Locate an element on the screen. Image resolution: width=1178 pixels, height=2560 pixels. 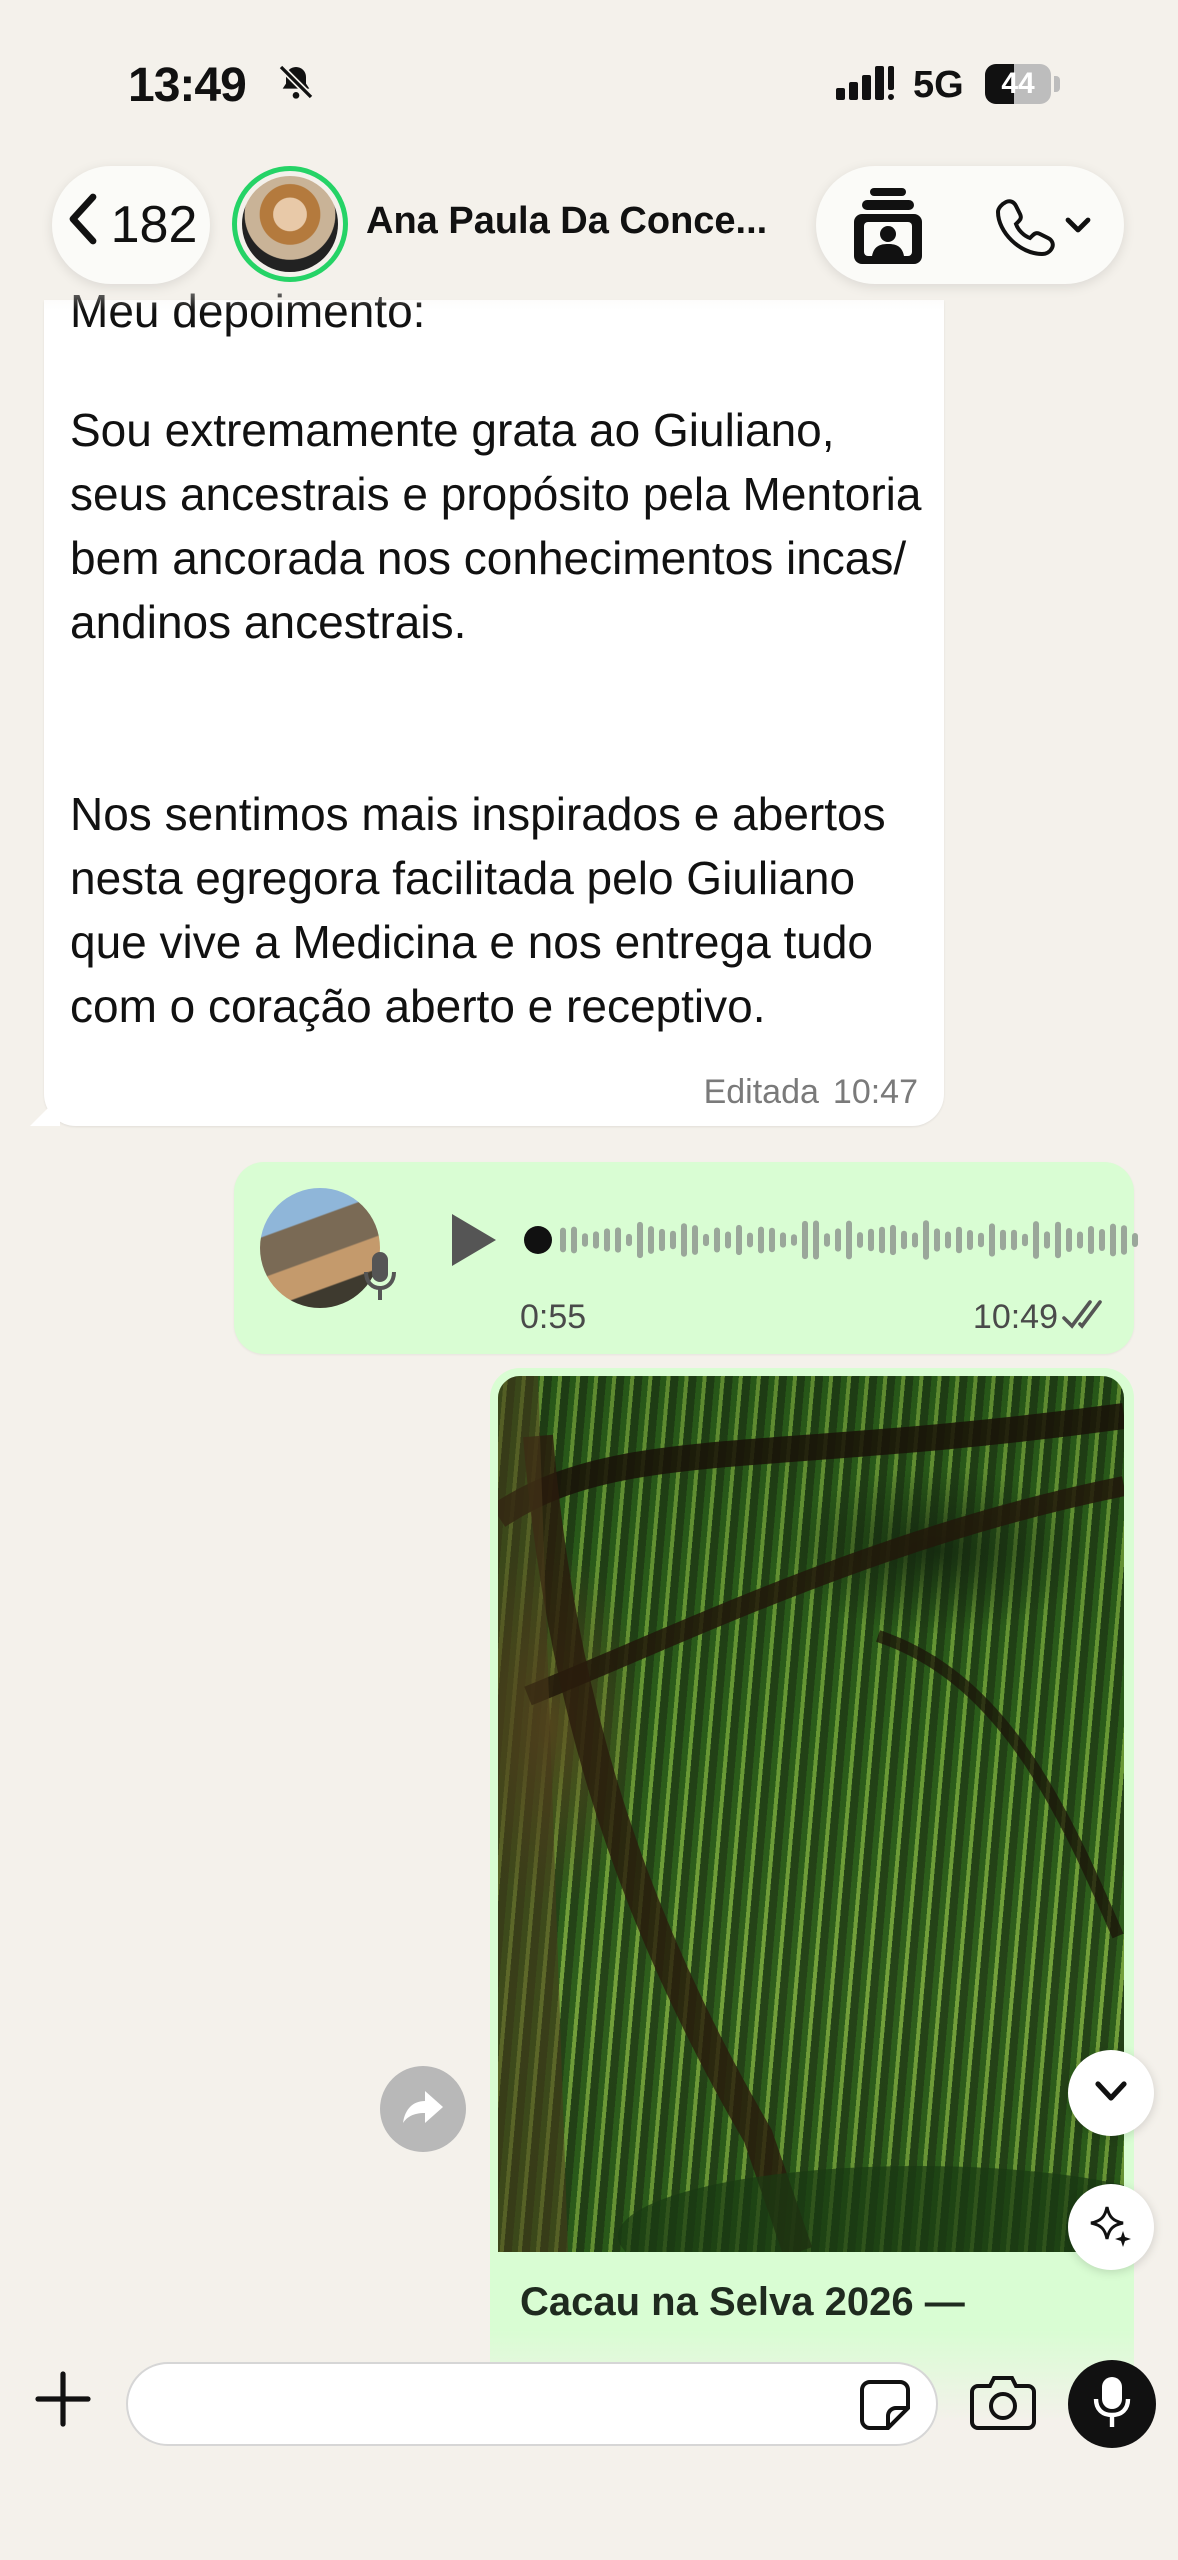
network-type: 5G is located at coordinates (938, 85).